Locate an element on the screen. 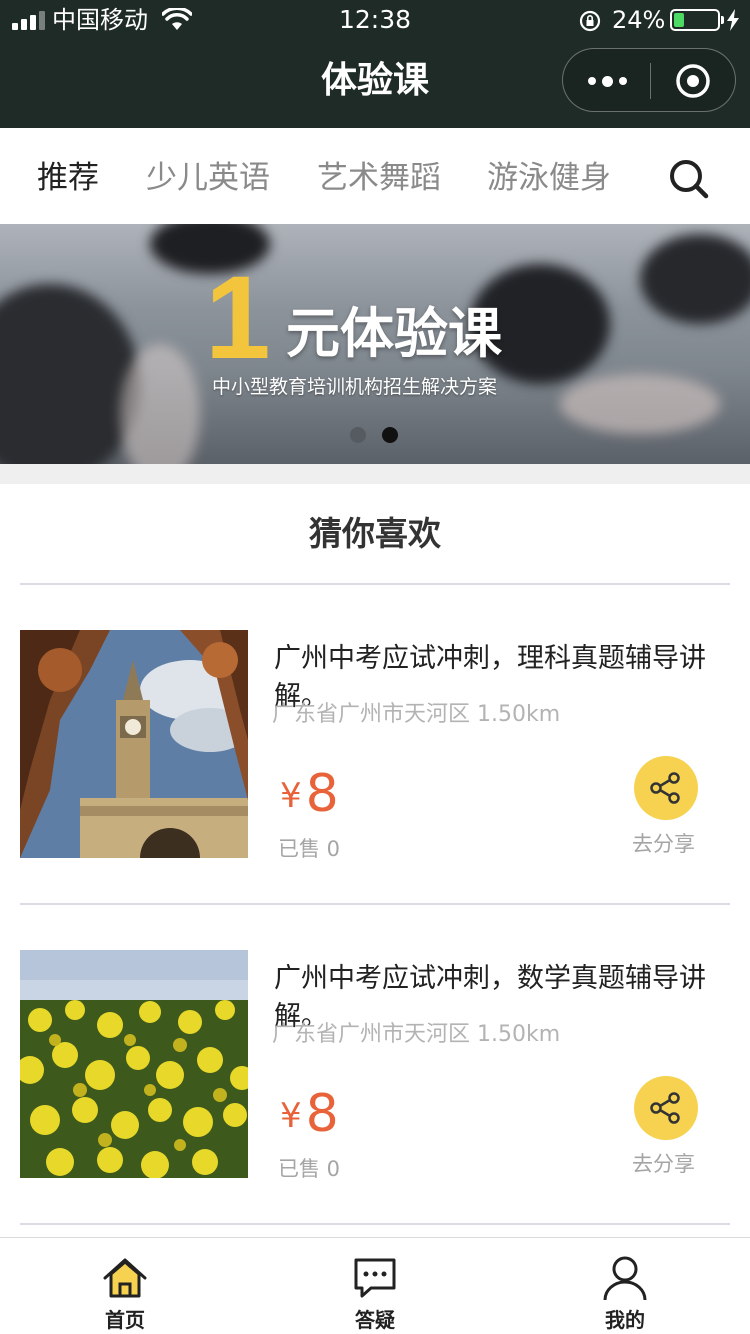  category-tabs: 推荐 少儿英语 艺术舞蹈 游泳健身 is located at coordinates (375, 176).